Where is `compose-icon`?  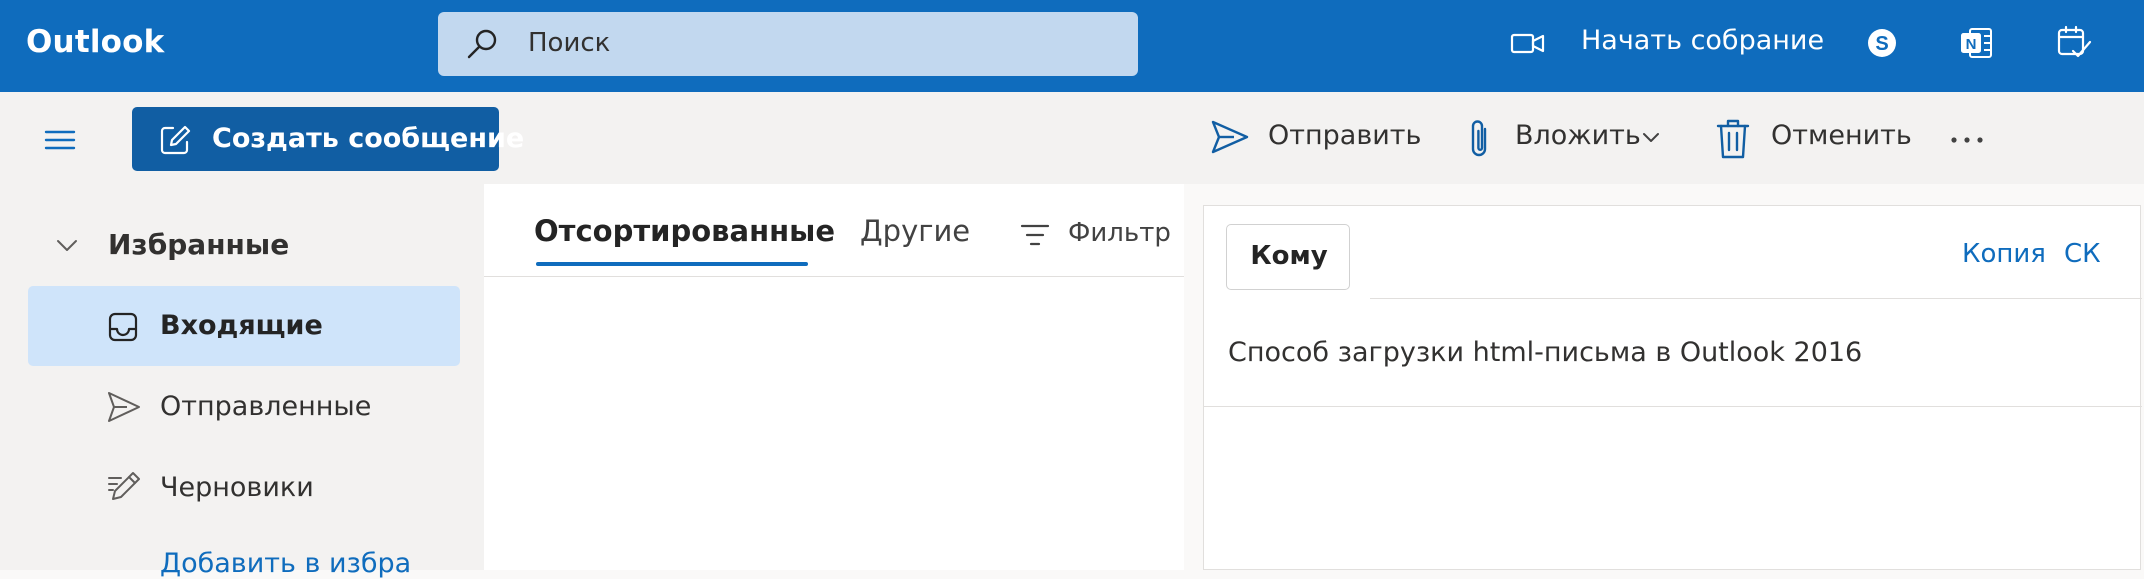
compose-icon is located at coordinates (175, 140).